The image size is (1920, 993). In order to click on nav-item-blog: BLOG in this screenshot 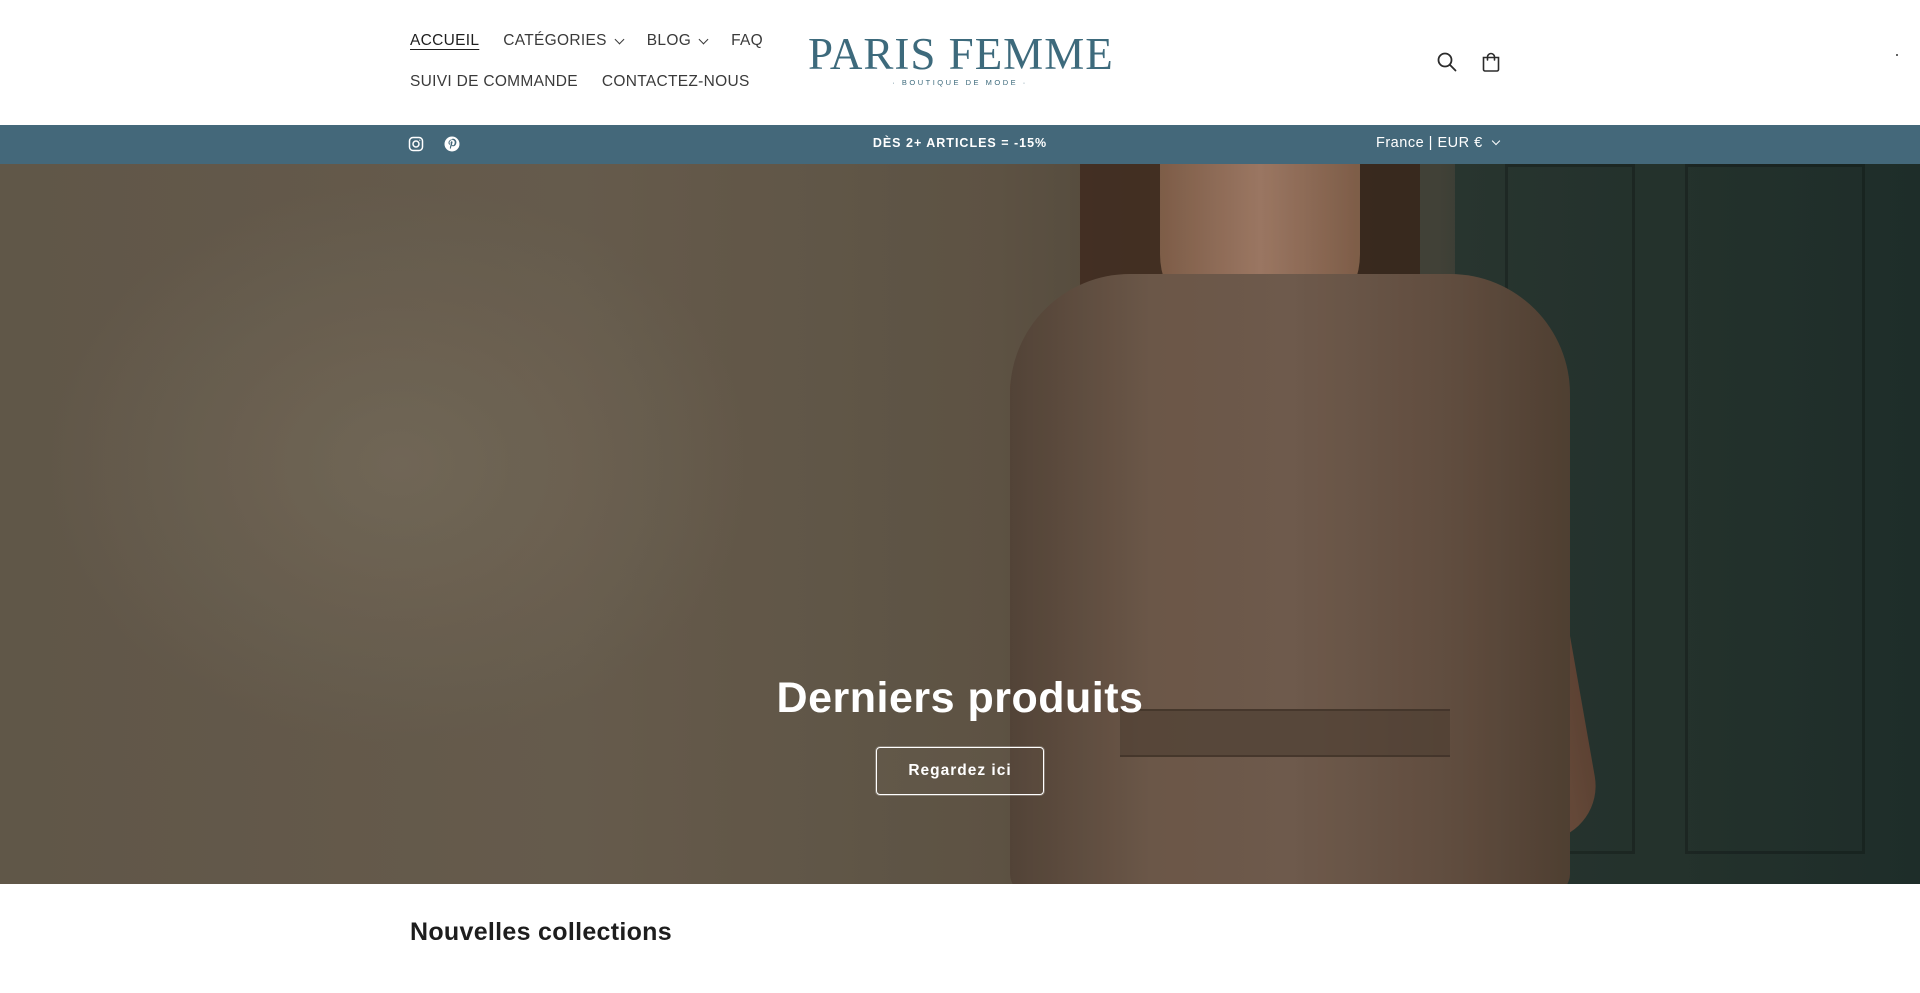, I will do `click(677, 41)`.